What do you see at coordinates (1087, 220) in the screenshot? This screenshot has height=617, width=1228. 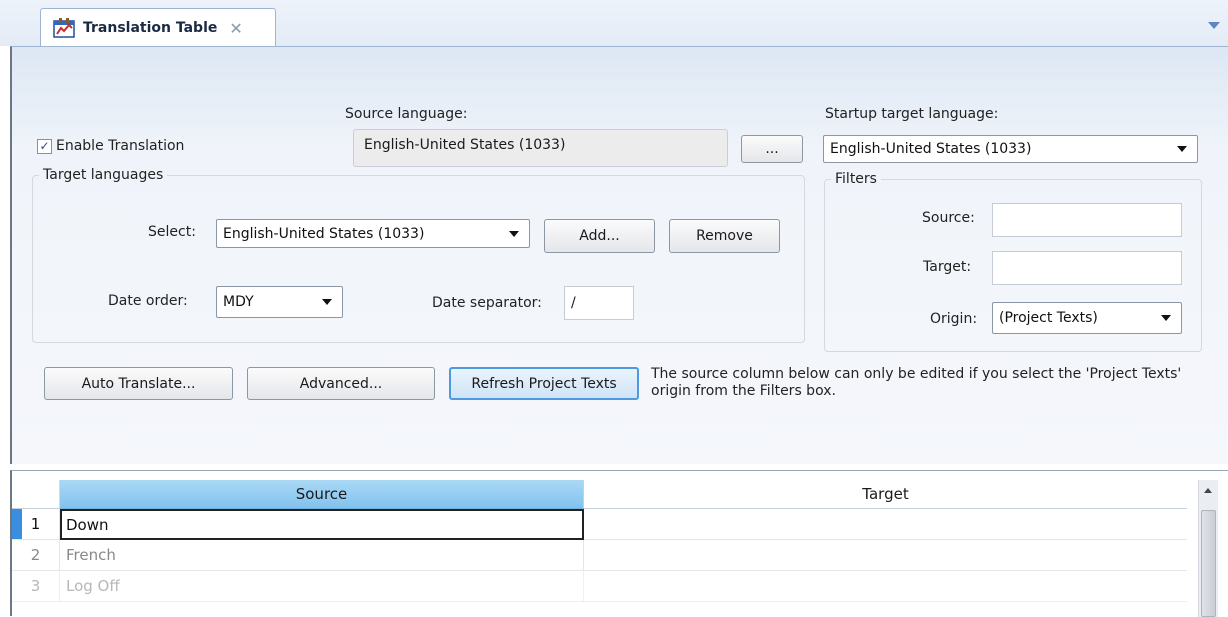 I see `filter-source-input` at bounding box center [1087, 220].